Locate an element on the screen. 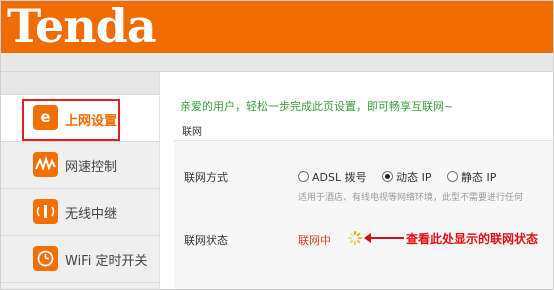 The width and height of the screenshot is (554, 290). section-title: 联网 is located at coordinates (192, 132).